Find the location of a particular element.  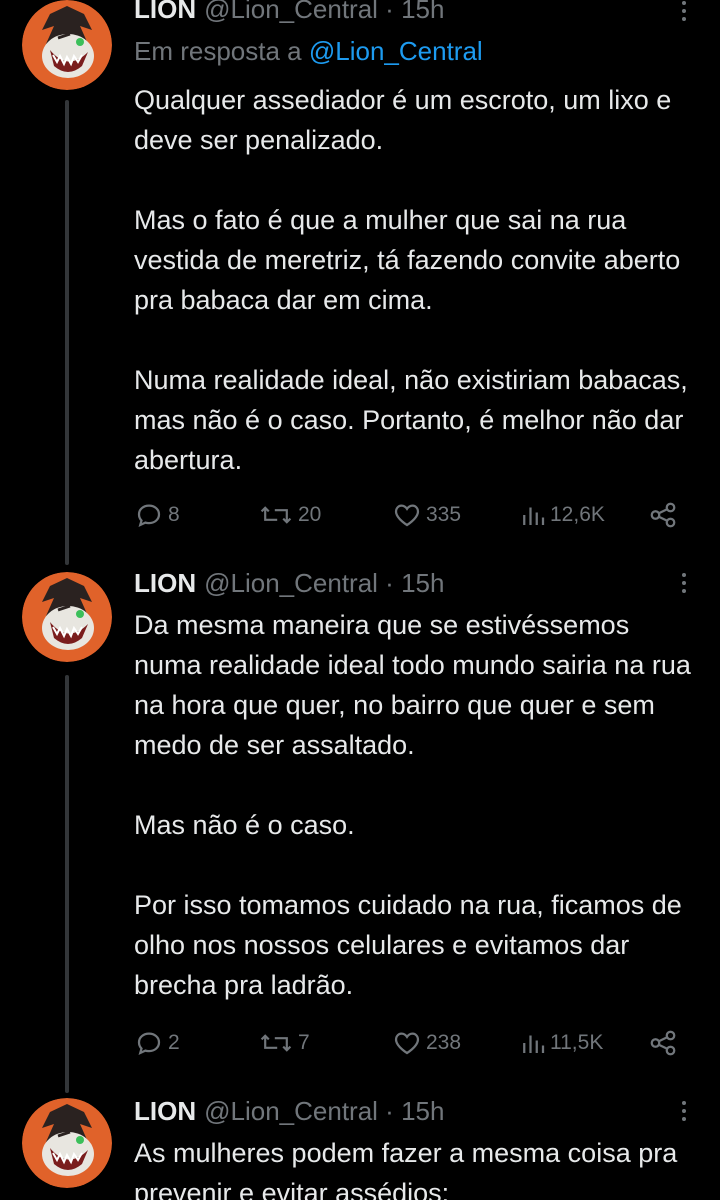

reply-context: Em resposta a @Lion_Central is located at coordinates (308, 51).